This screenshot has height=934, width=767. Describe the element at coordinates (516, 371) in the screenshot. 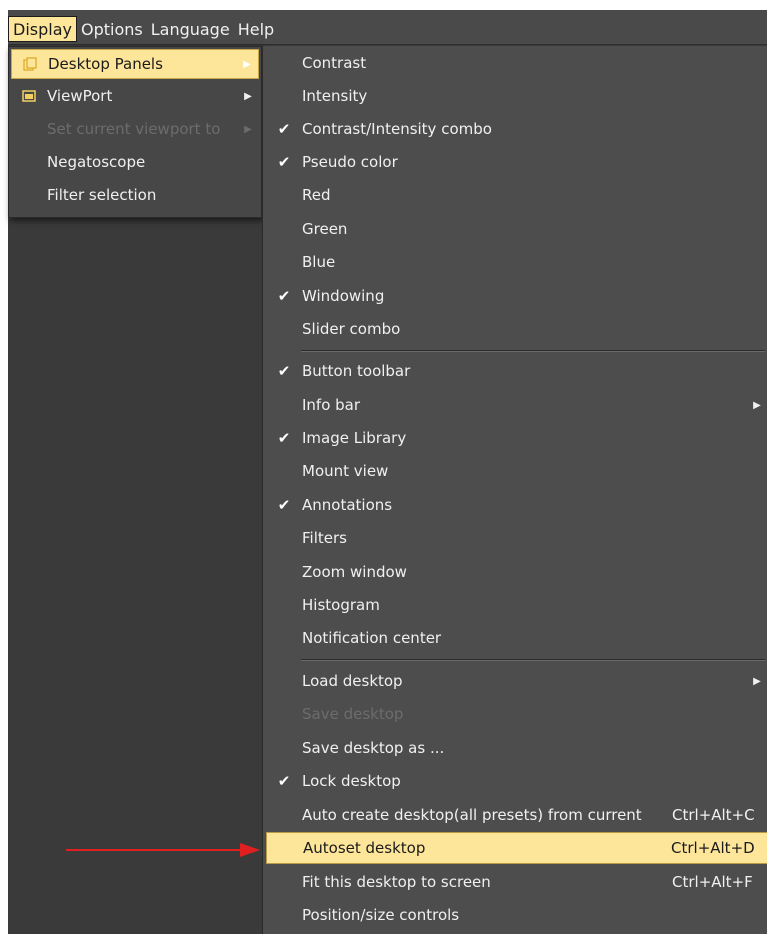

I see `menu-item-button-toolbar: ✔ Button toolbar` at that location.